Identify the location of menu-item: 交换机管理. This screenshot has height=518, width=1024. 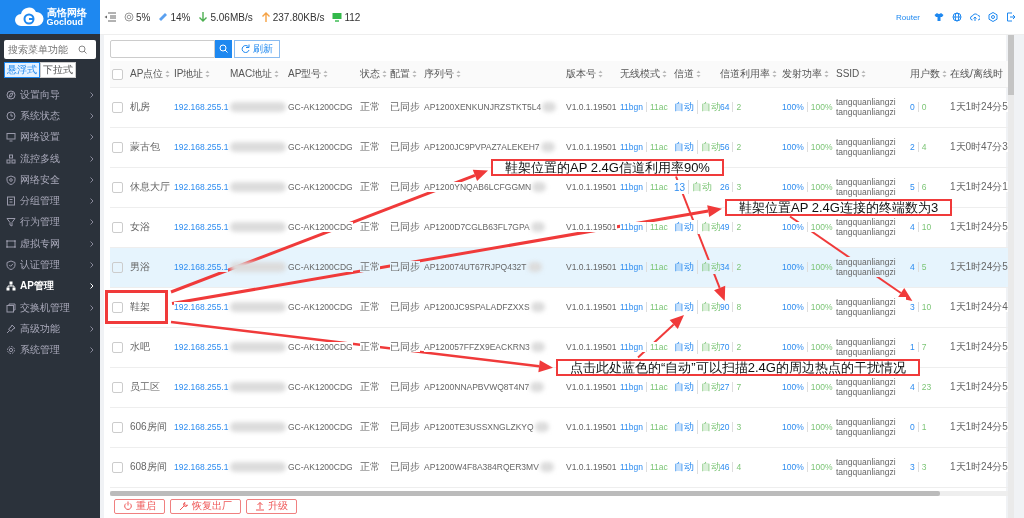
(50, 307).